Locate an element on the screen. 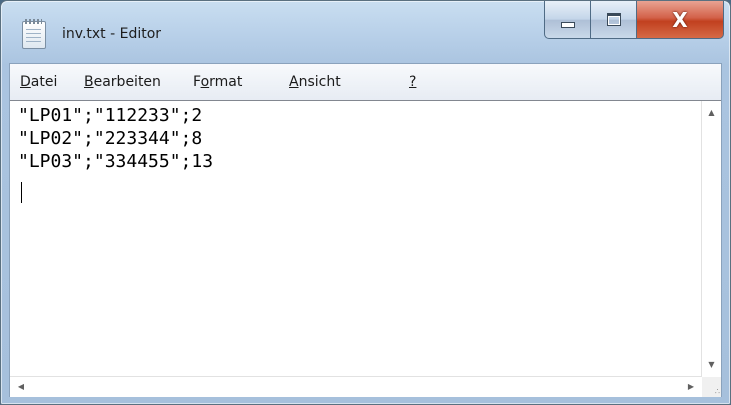 This screenshot has width=731, height=405. maximize-button is located at coordinates (614, 20).